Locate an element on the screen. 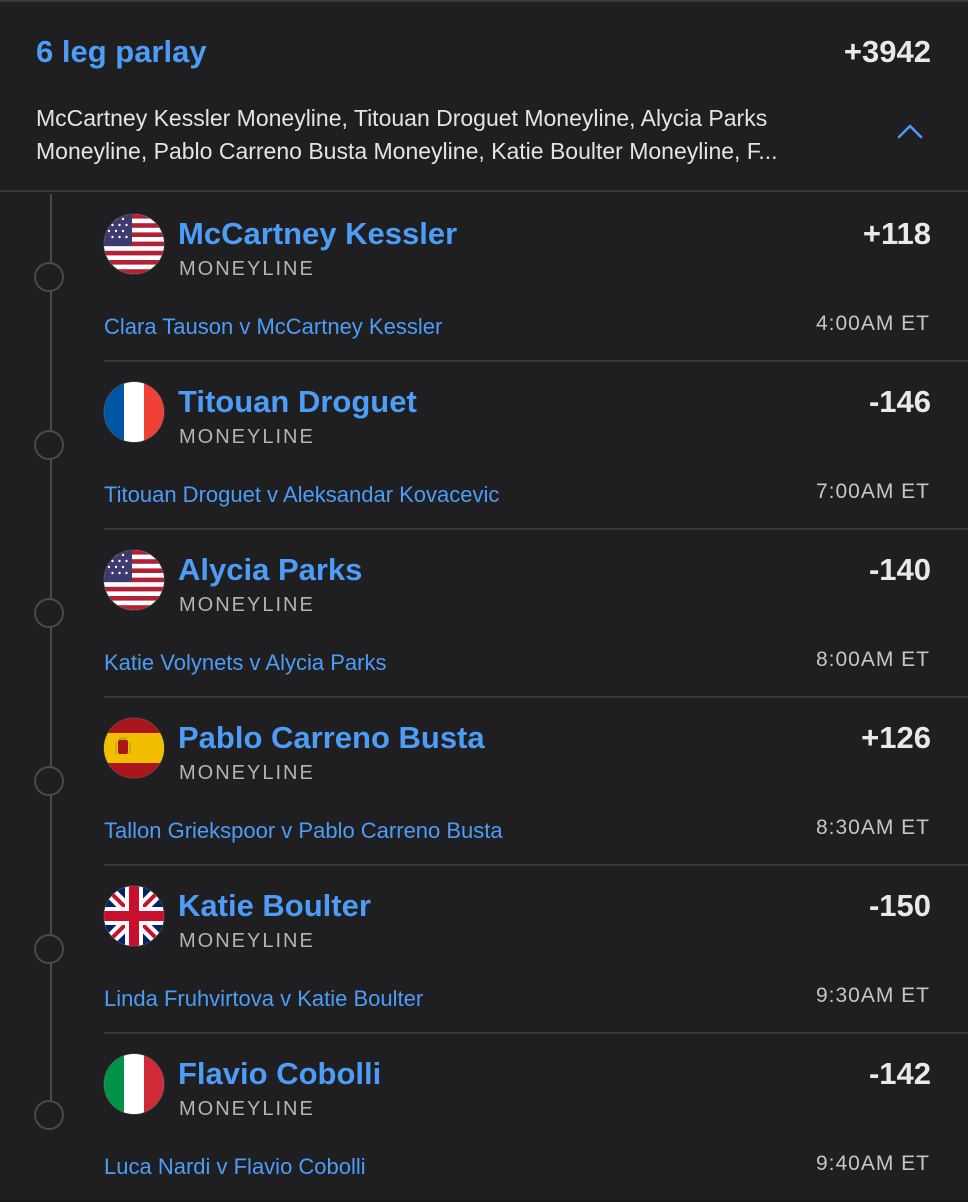 The height and width of the screenshot is (1202, 968). chevron-up-icon is located at coordinates (910, 131).